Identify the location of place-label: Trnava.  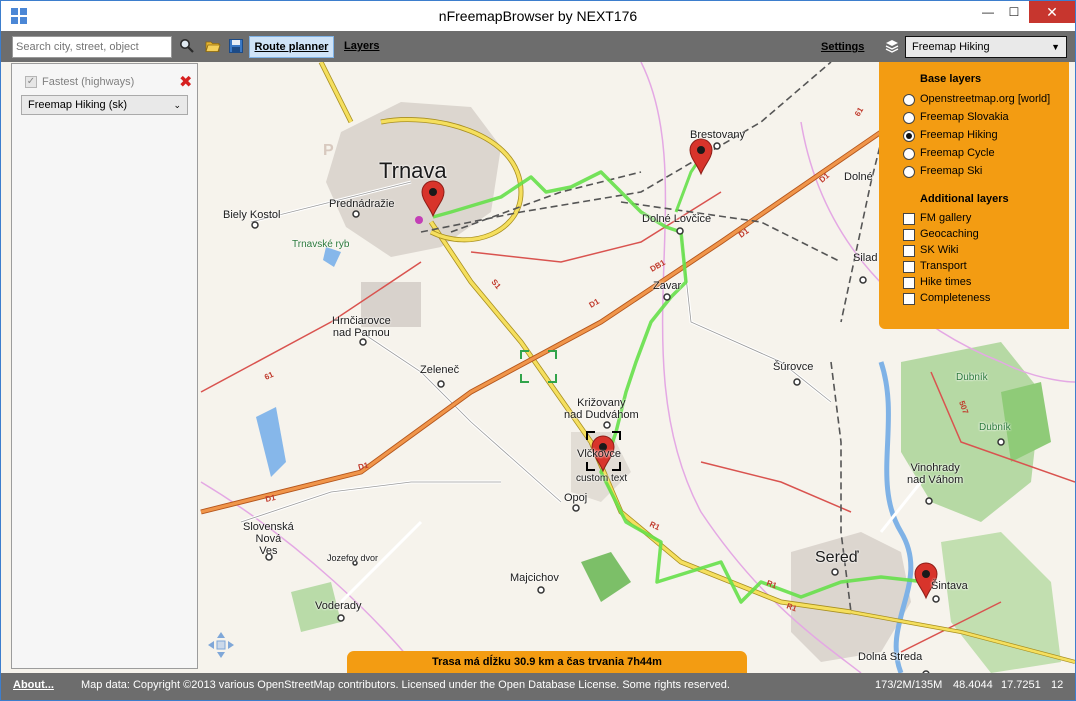
(413, 170).